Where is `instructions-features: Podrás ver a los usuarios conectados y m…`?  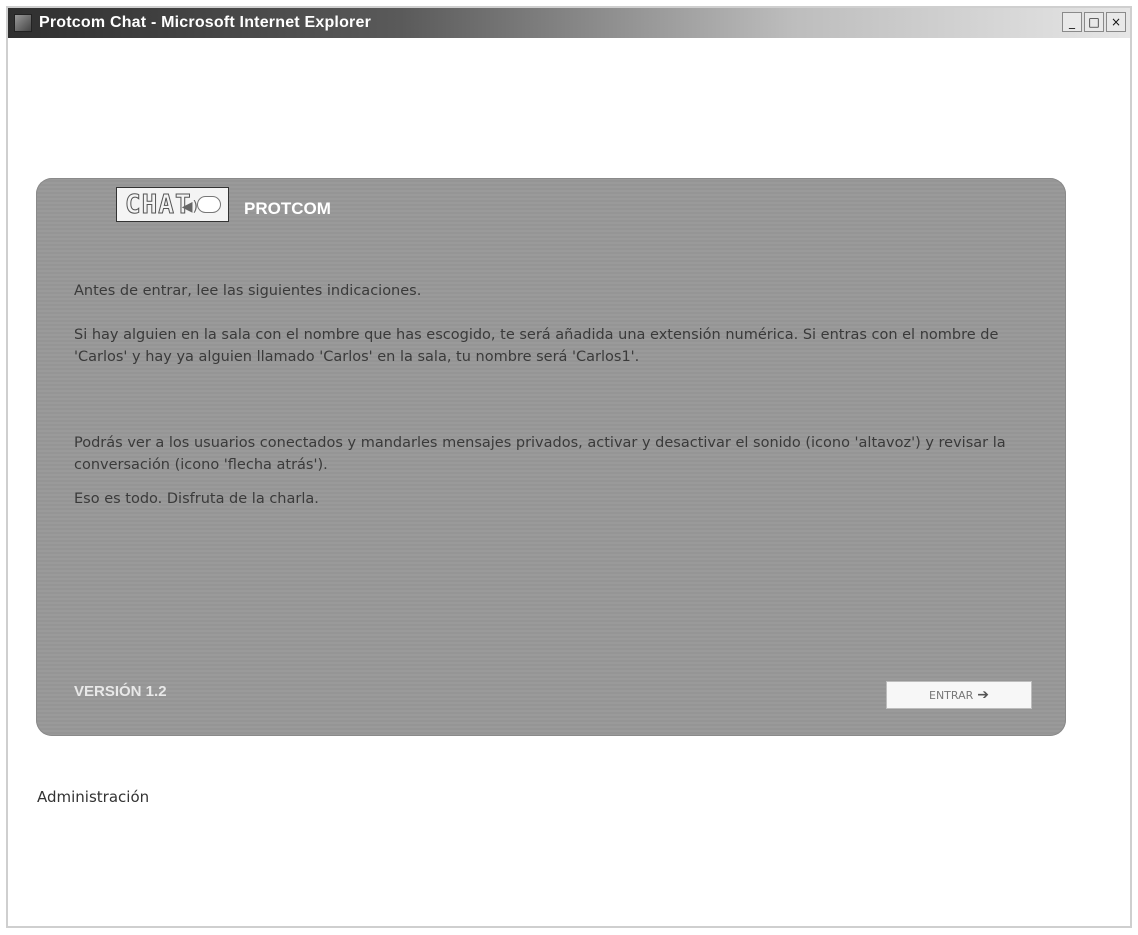
instructions-features: Podrás ver a los usuarios conectados y m… is located at coordinates (540, 454).